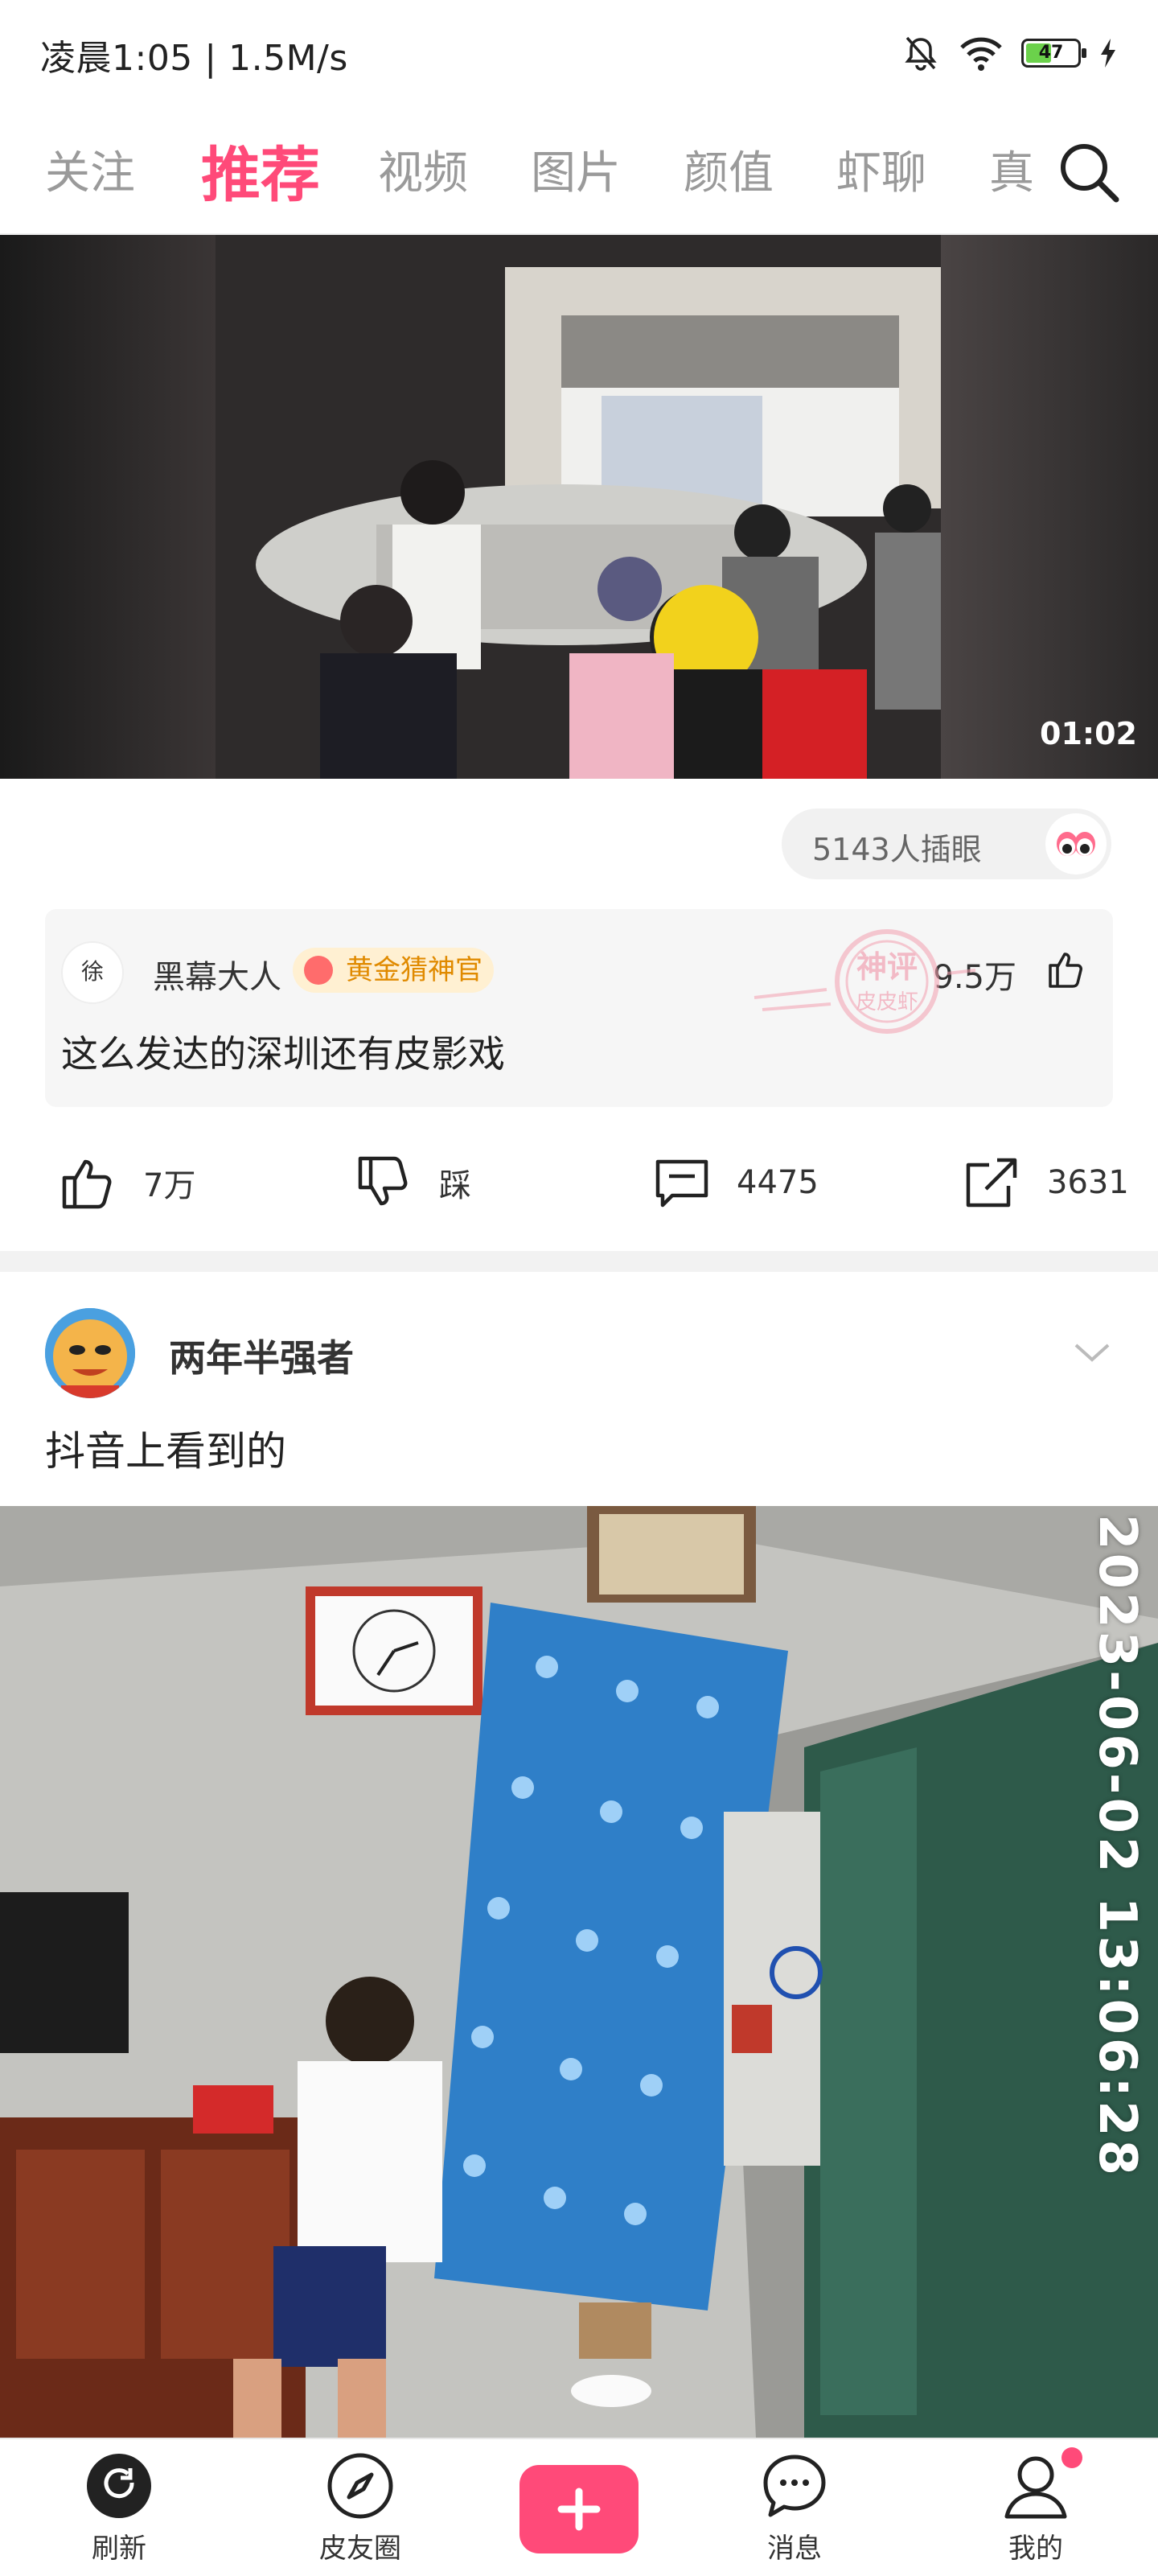 This screenshot has height=2576, width=1158. I want to click on dislike-button: 踩, so click(413, 1182).